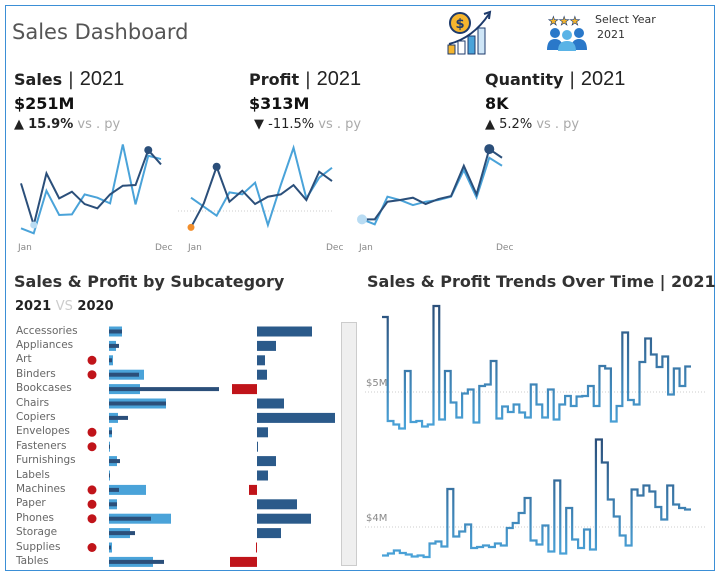 The width and height of the screenshot is (720, 576). What do you see at coordinates (259, 124) in the screenshot?
I see `arrow-down-icon: ▼` at bounding box center [259, 124].